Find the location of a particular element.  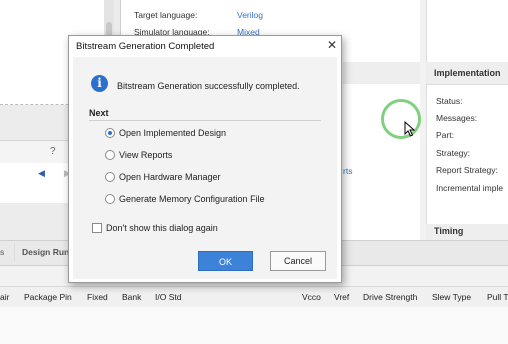

impl-strategy-label: Strategy: is located at coordinates (453, 153).